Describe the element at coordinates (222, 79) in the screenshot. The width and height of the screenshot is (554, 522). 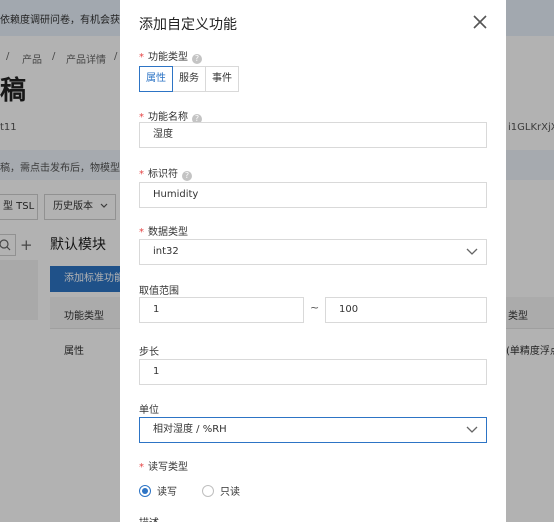
I see `function-type-event: 事件` at that location.